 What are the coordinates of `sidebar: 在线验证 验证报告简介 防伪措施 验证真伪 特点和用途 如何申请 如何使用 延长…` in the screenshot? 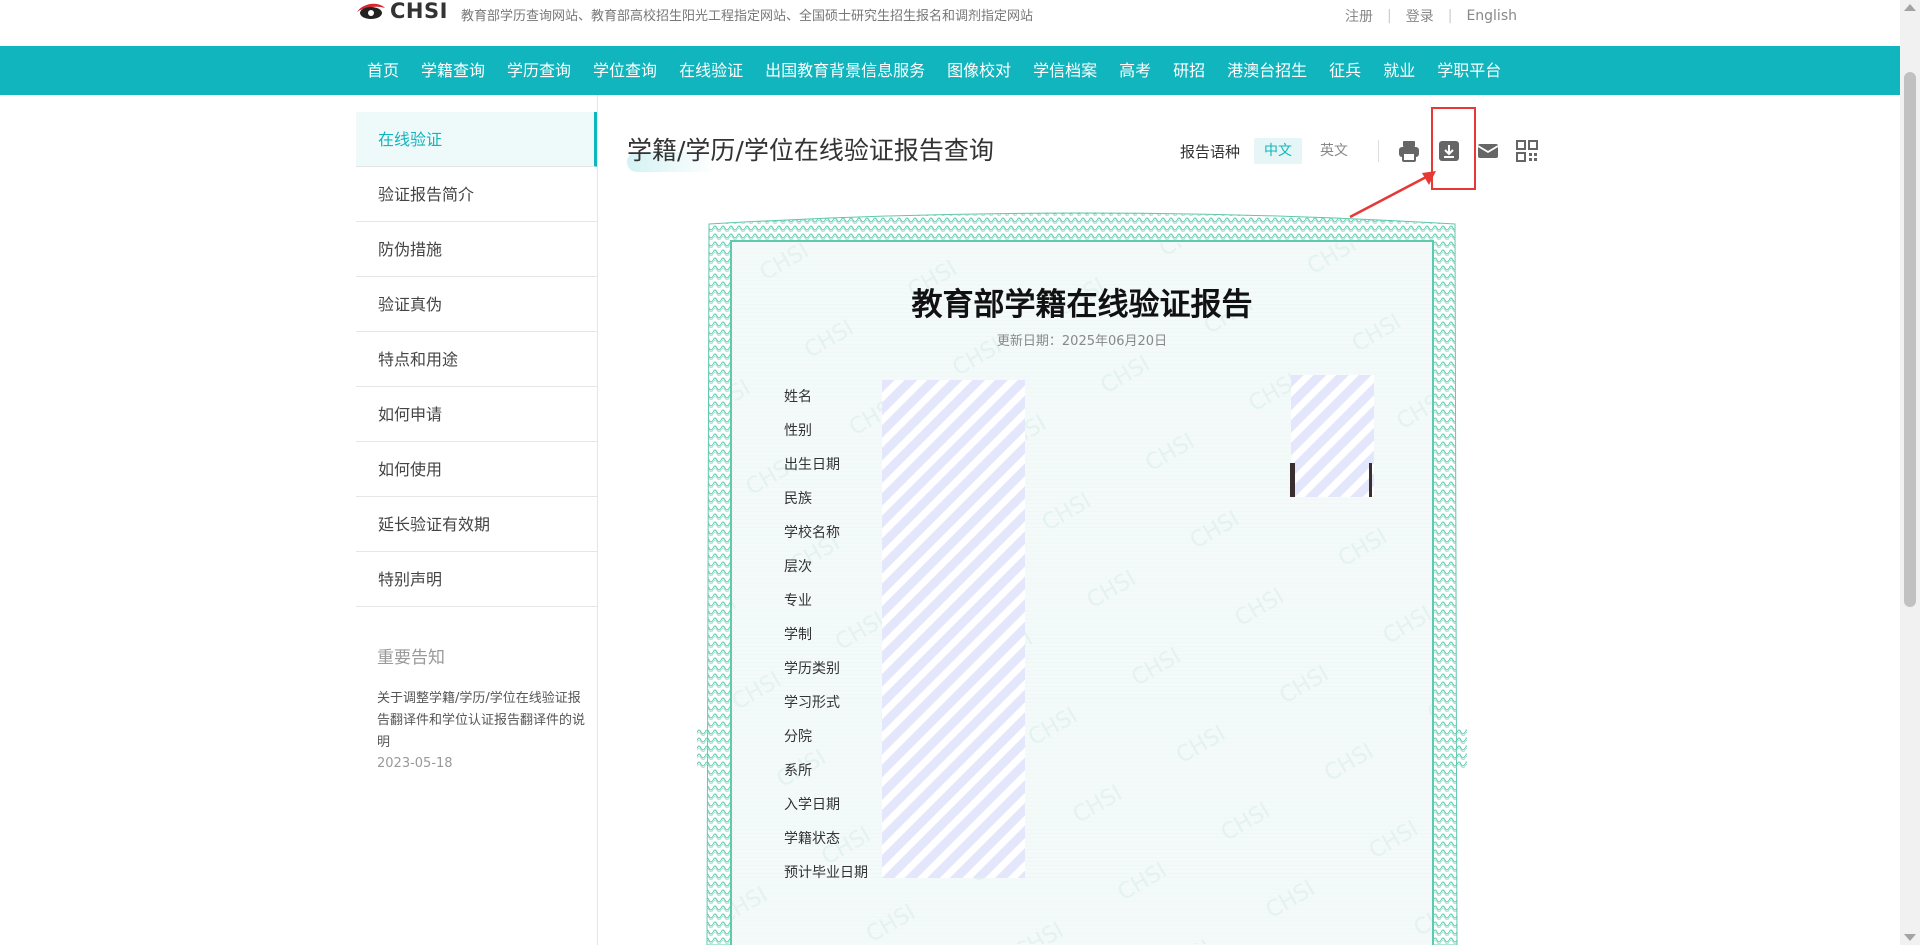 It's located at (477, 441).